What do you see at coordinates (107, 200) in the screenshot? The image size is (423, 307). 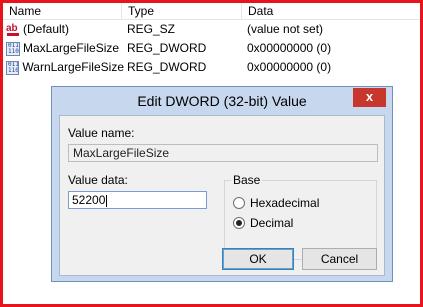 I see `text-caret` at bounding box center [107, 200].